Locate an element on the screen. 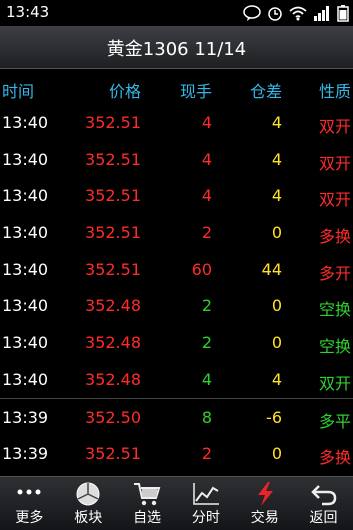  wifi-icon is located at coordinates (298, 13).